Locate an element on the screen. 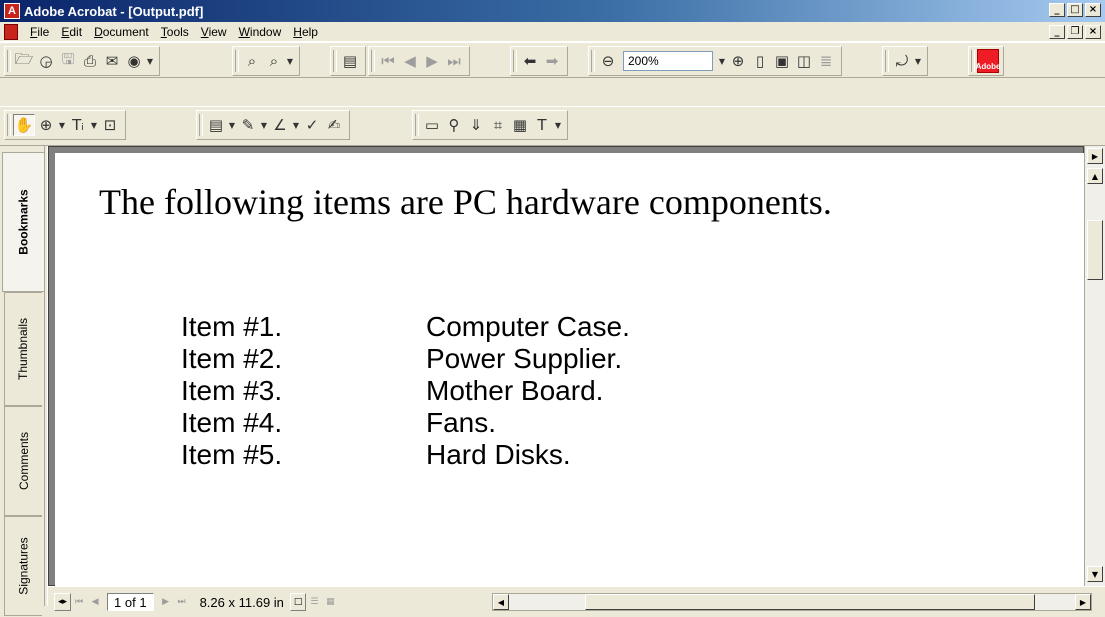 This screenshot has height=617, width=1105. tab-comments: Comments is located at coordinates (23, 461).